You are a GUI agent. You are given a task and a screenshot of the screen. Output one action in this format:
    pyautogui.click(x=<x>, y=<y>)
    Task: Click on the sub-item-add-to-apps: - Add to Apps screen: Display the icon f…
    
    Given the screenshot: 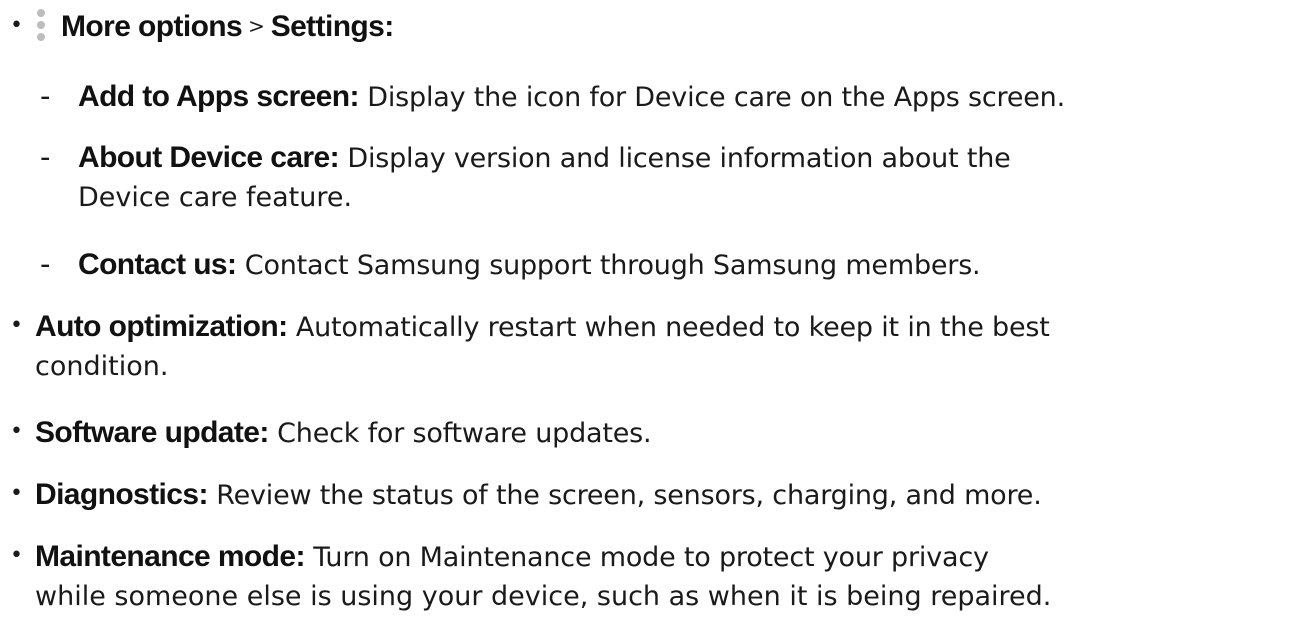 What is the action you would take?
    pyautogui.click(x=654, y=96)
    